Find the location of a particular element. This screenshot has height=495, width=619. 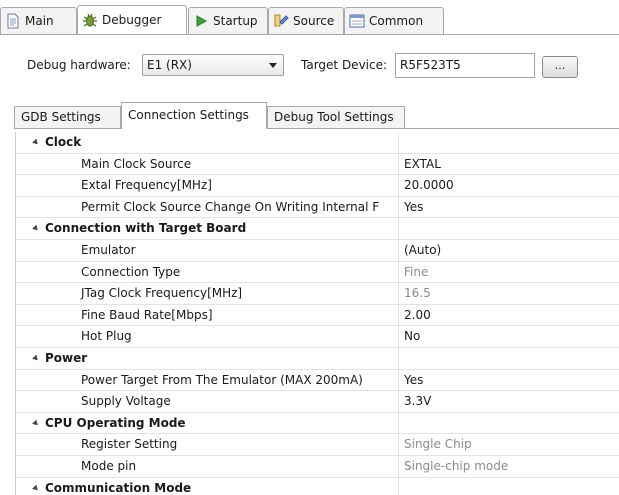

tab-main: Main is located at coordinates (38, 20).